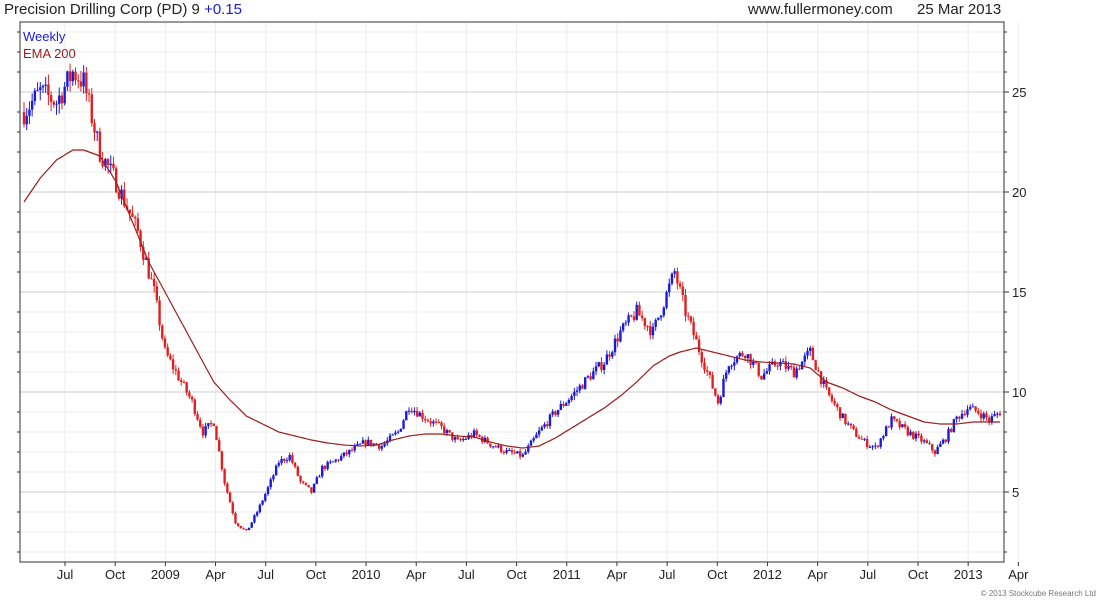 The height and width of the screenshot is (600, 1100). What do you see at coordinates (44, 36) in the screenshot?
I see `legend-weekly: Weekly` at bounding box center [44, 36].